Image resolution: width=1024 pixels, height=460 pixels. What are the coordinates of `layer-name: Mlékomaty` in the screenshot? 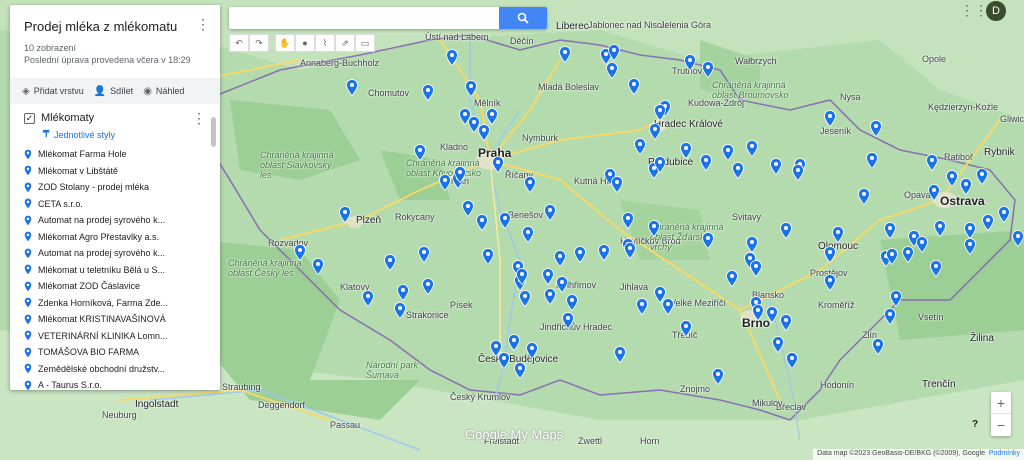 It's located at (67, 118).